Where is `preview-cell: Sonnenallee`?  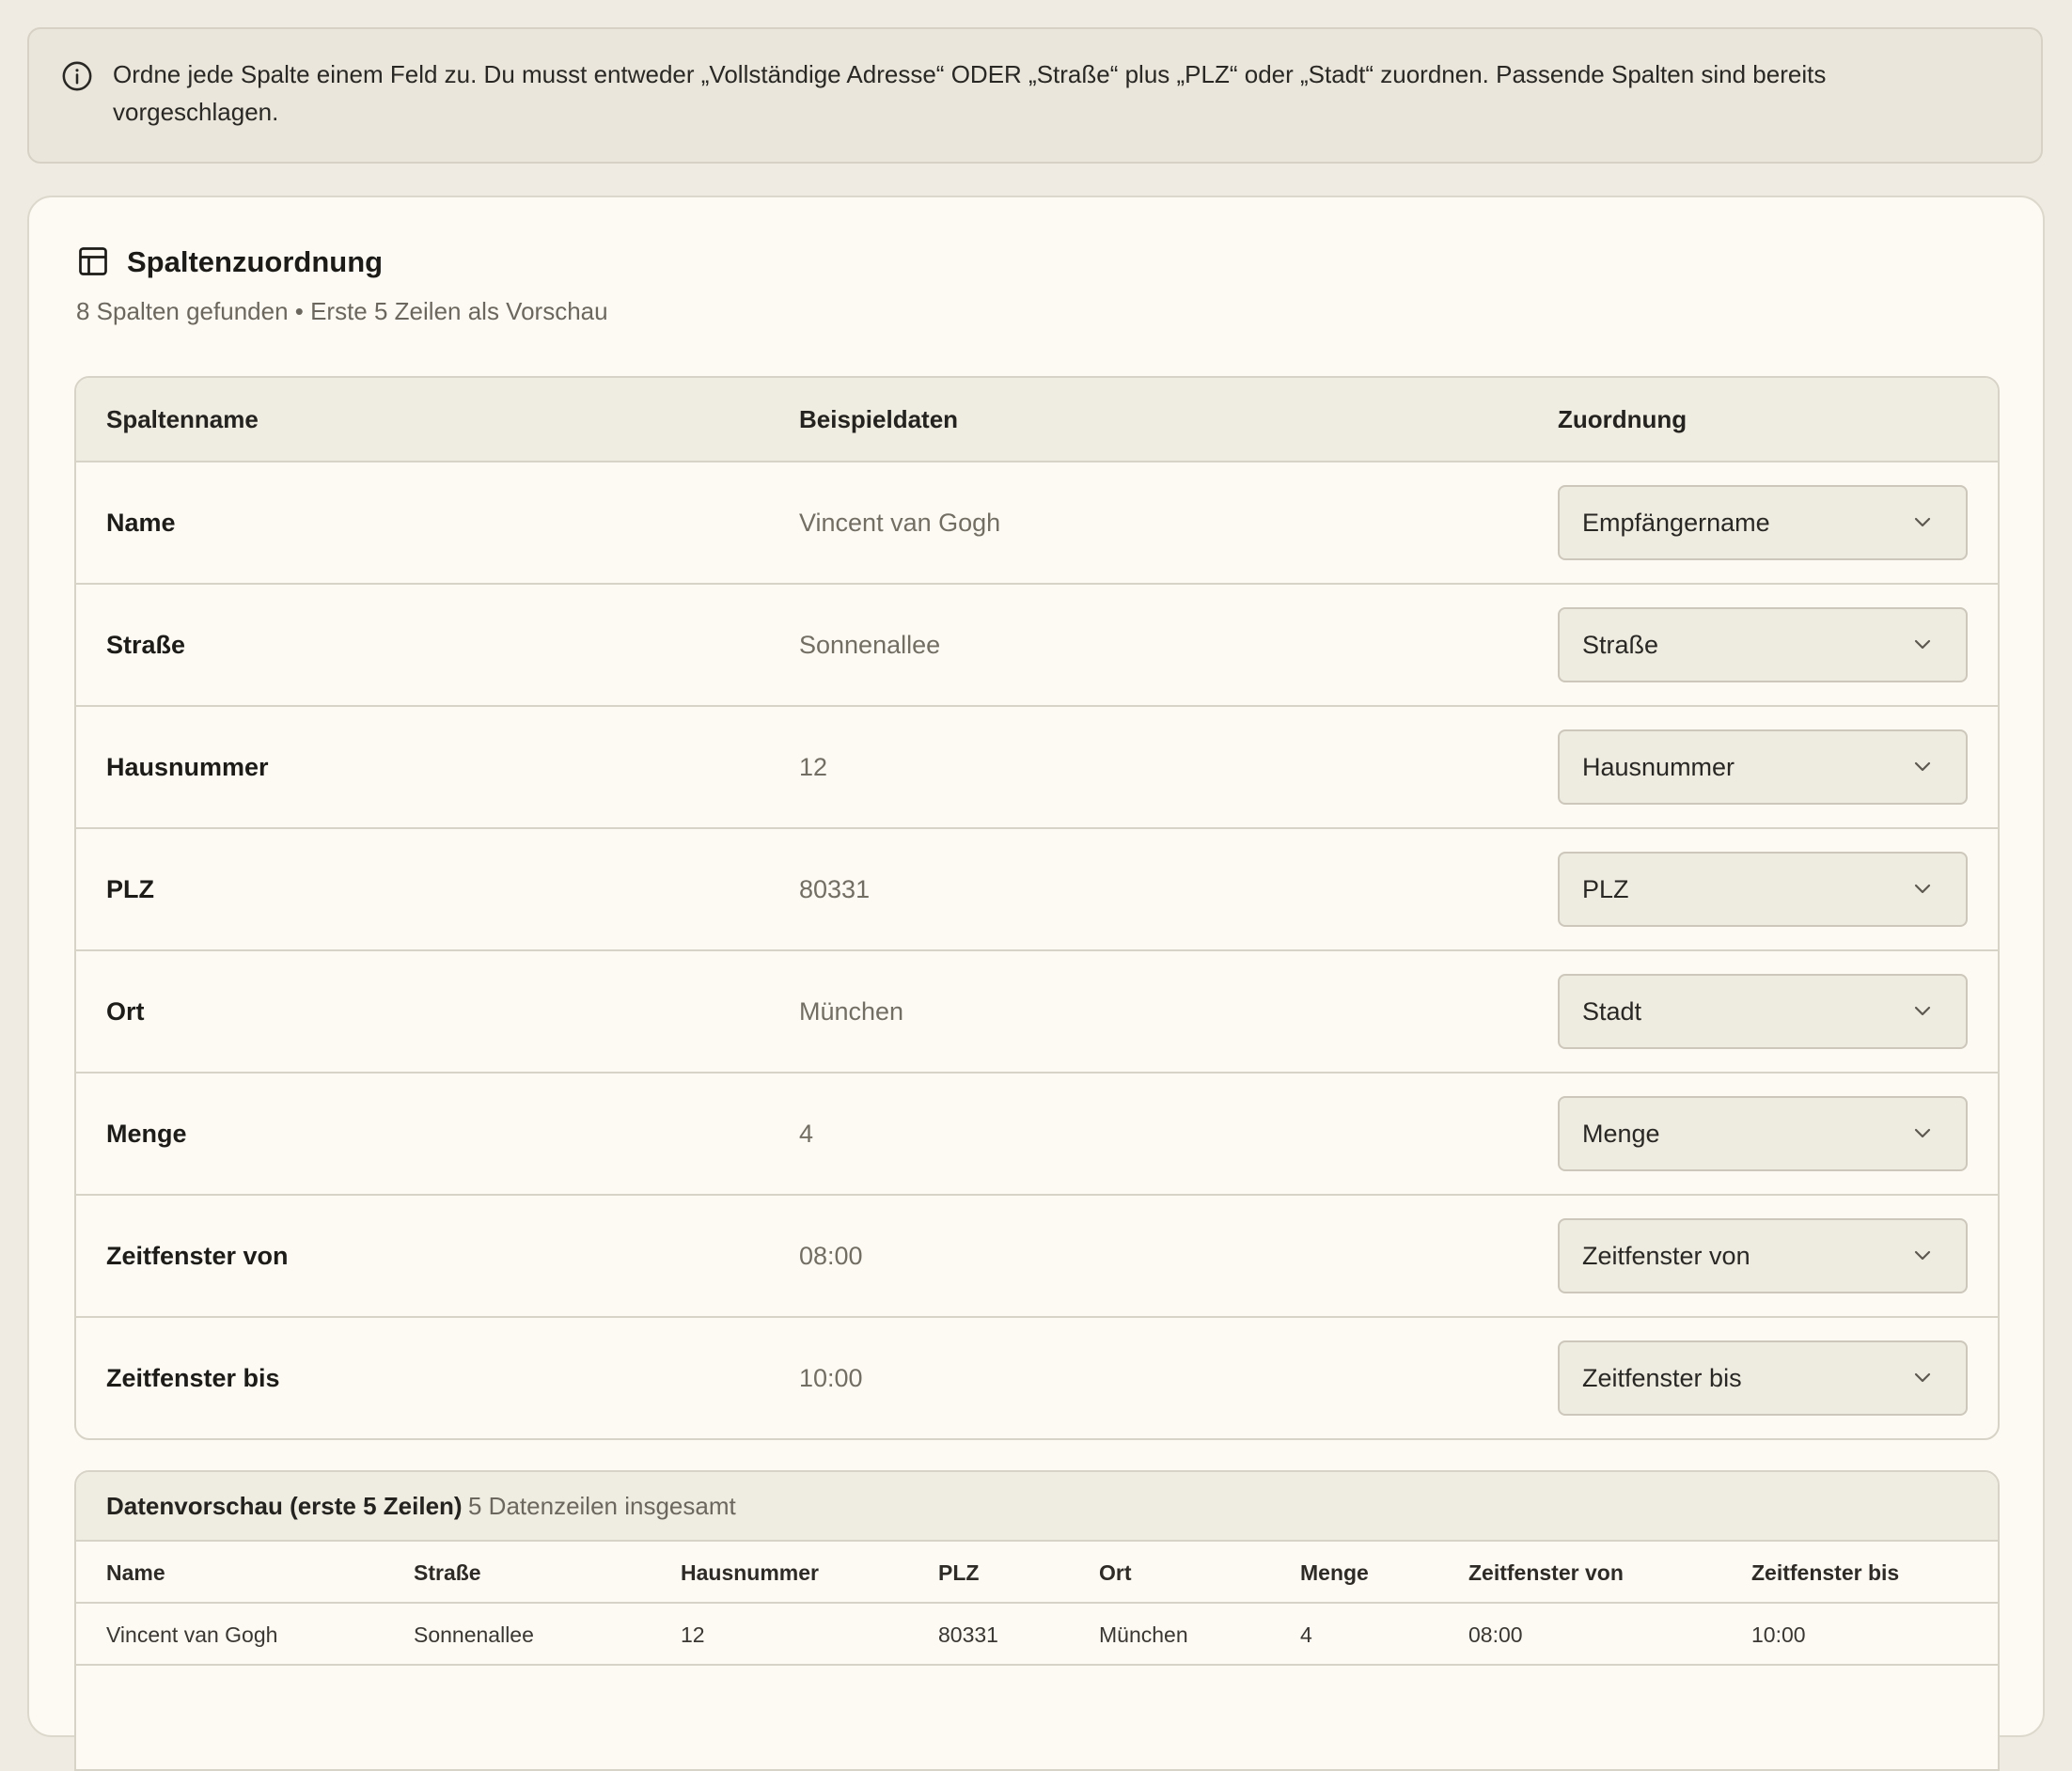
preview-cell: Sonnenallee is located at coordinates (474, 1634).